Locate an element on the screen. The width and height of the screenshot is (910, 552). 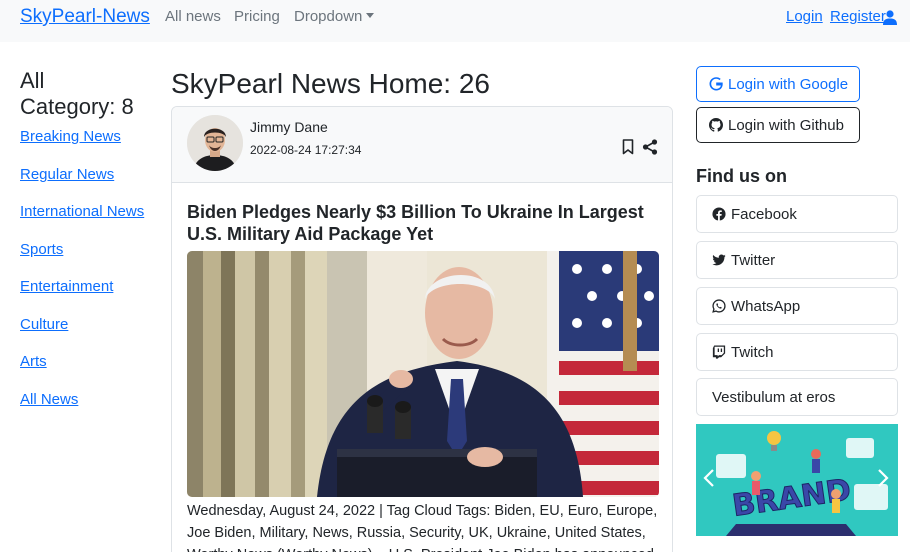
post-date: 2022-08-24 17:27:34 is located at coordinates (306, 150).